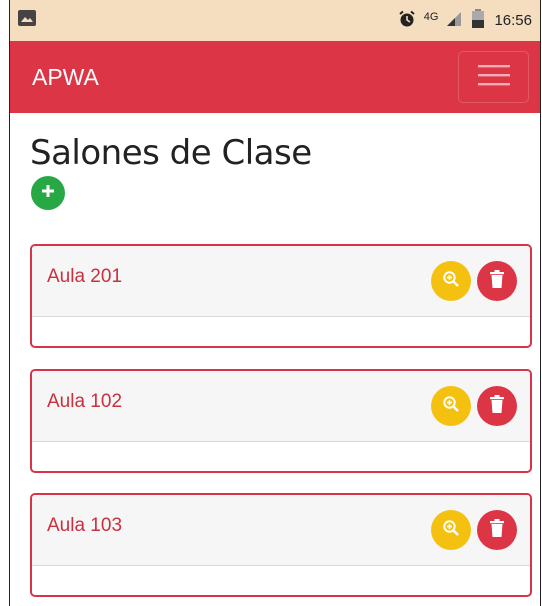  I want to click on plus-icon, so click(48, 193).